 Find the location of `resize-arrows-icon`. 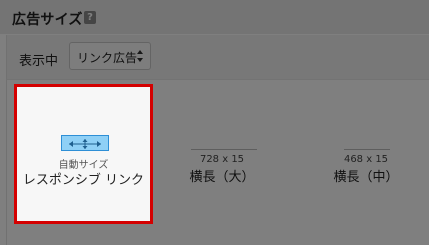

resize-arrows-icon is located at coordinates (85, 144).